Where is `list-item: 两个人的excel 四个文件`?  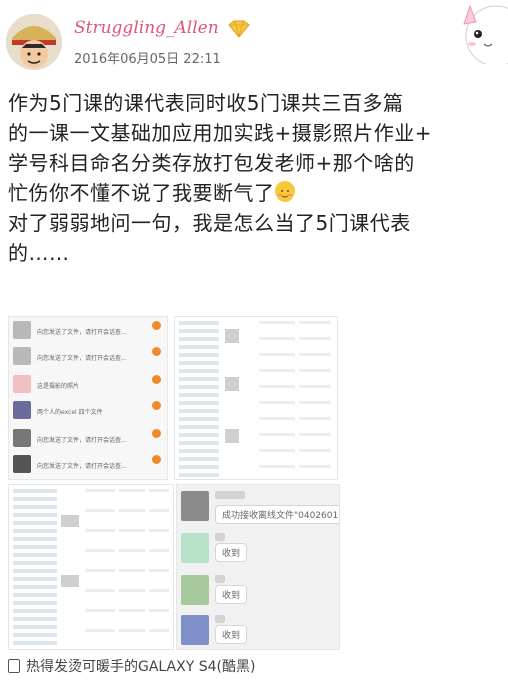
list-item: 两个人的excel 四个文件 is located at coordinates (87, 411).